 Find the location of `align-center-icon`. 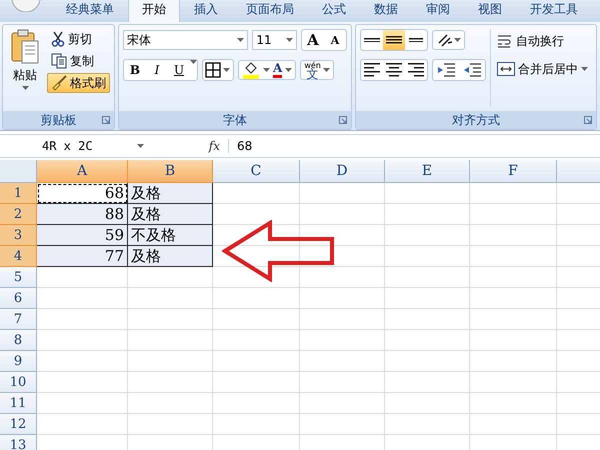

align-center-icon is located at coordinates (394, 70).